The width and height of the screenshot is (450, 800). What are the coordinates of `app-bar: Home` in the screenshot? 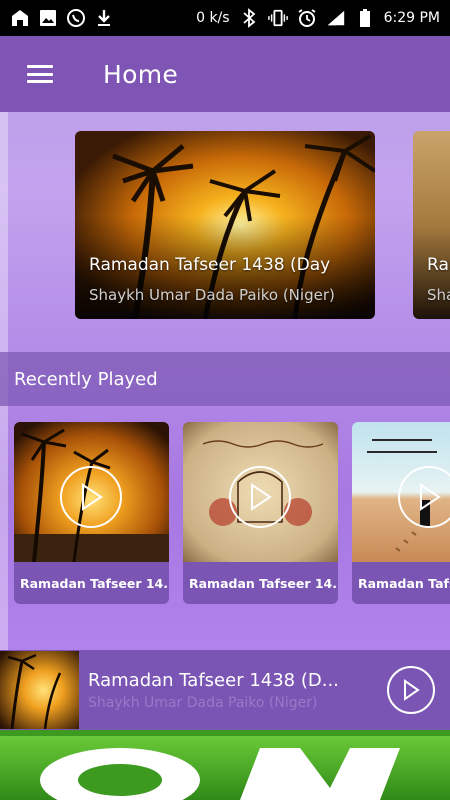 It's located at (225, 74).